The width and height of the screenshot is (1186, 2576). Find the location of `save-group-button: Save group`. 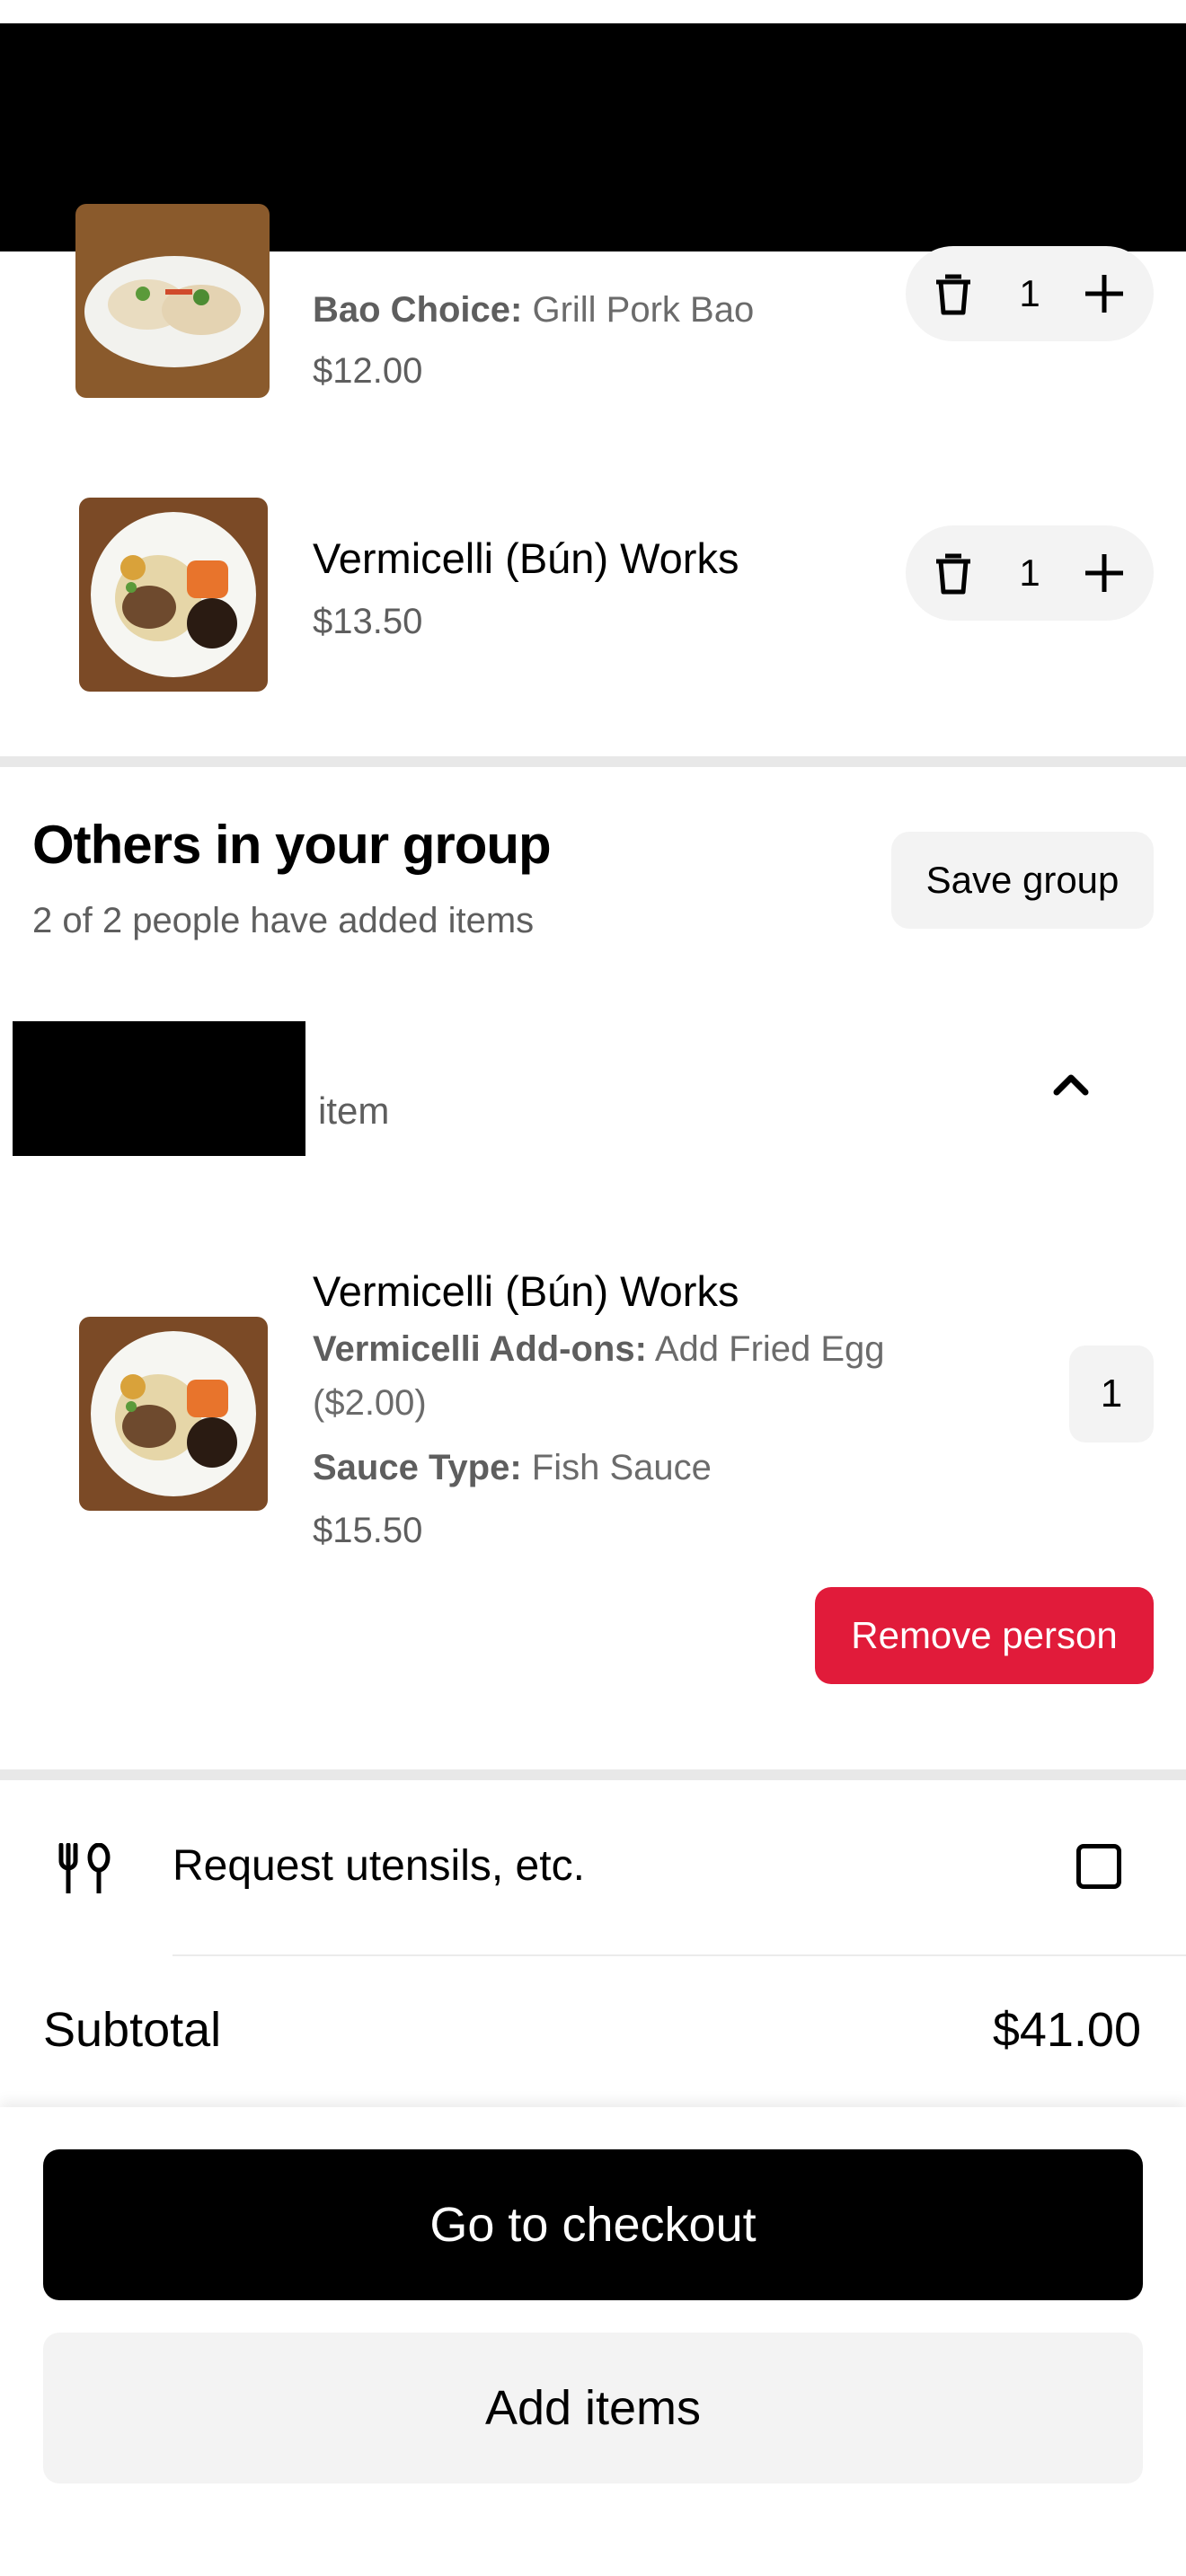

save-group-button: Save group is located at coordinates (1022, 880).